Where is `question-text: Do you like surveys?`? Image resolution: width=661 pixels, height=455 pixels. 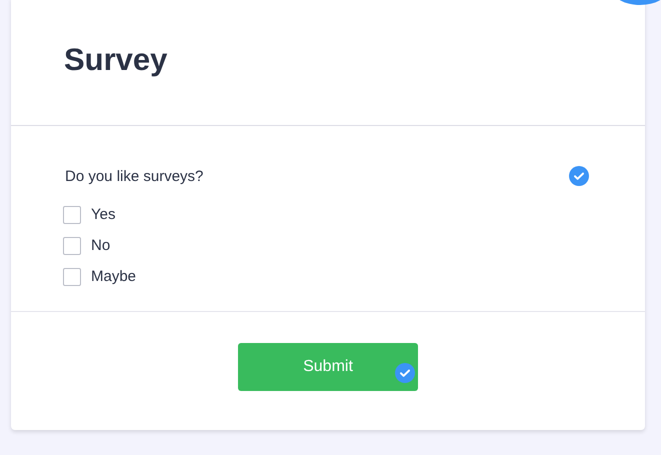 question-text: Do you like surveys? is located at coordinates (134, 176).